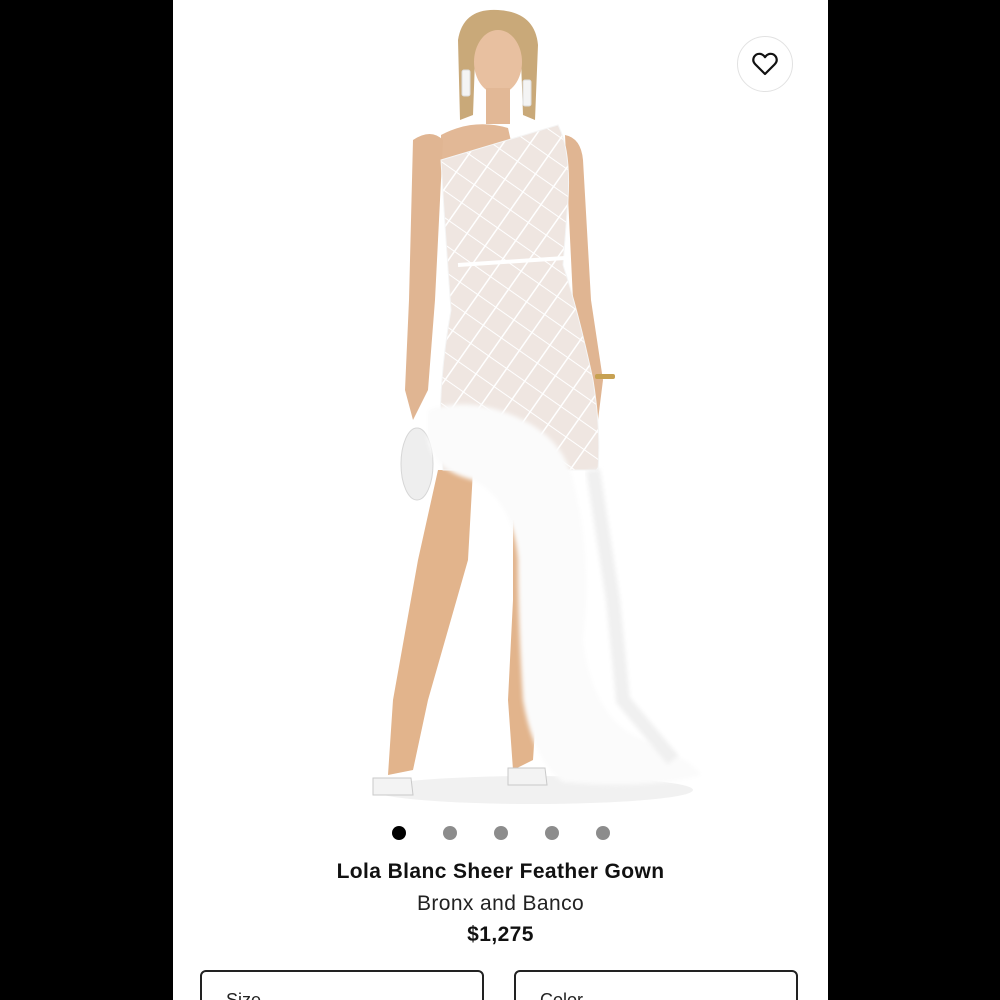  What do you see at coordinates (500, 904) in the screenshot?
I see `product-brand: Bronx and Banco` at bounding box center [500, 904].